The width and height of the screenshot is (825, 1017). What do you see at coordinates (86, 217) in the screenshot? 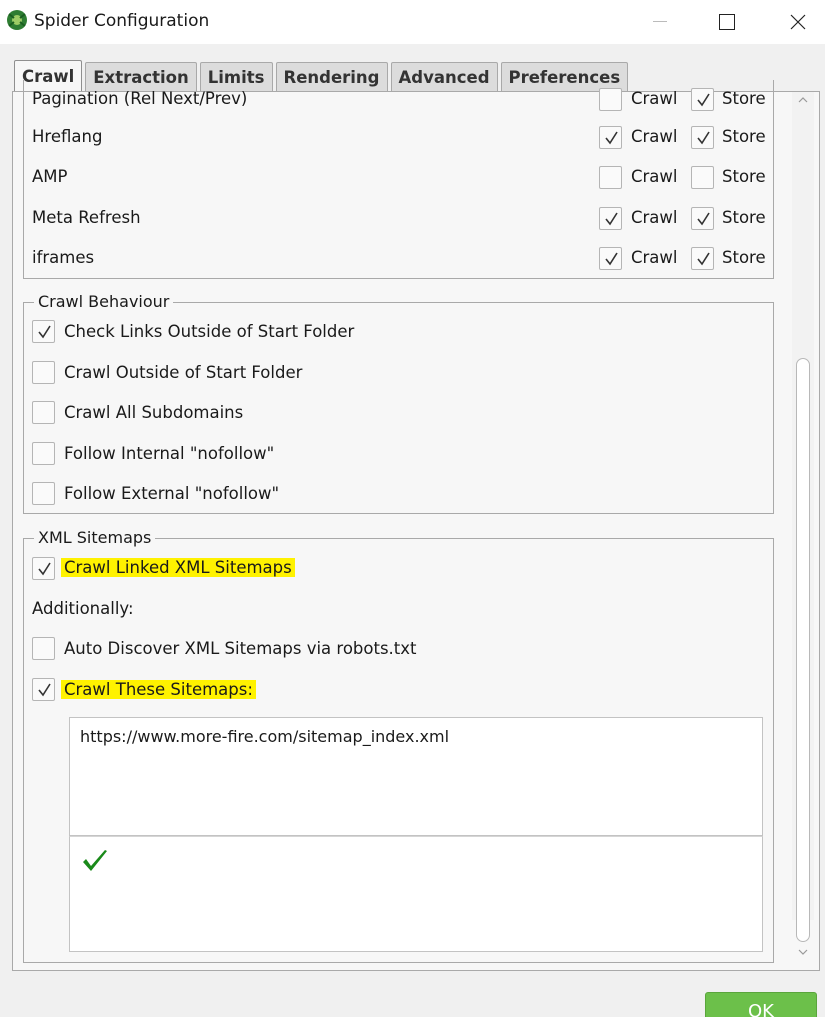
I see `resource-row-label: Meta Refresh` at bounding box center [86, 217].